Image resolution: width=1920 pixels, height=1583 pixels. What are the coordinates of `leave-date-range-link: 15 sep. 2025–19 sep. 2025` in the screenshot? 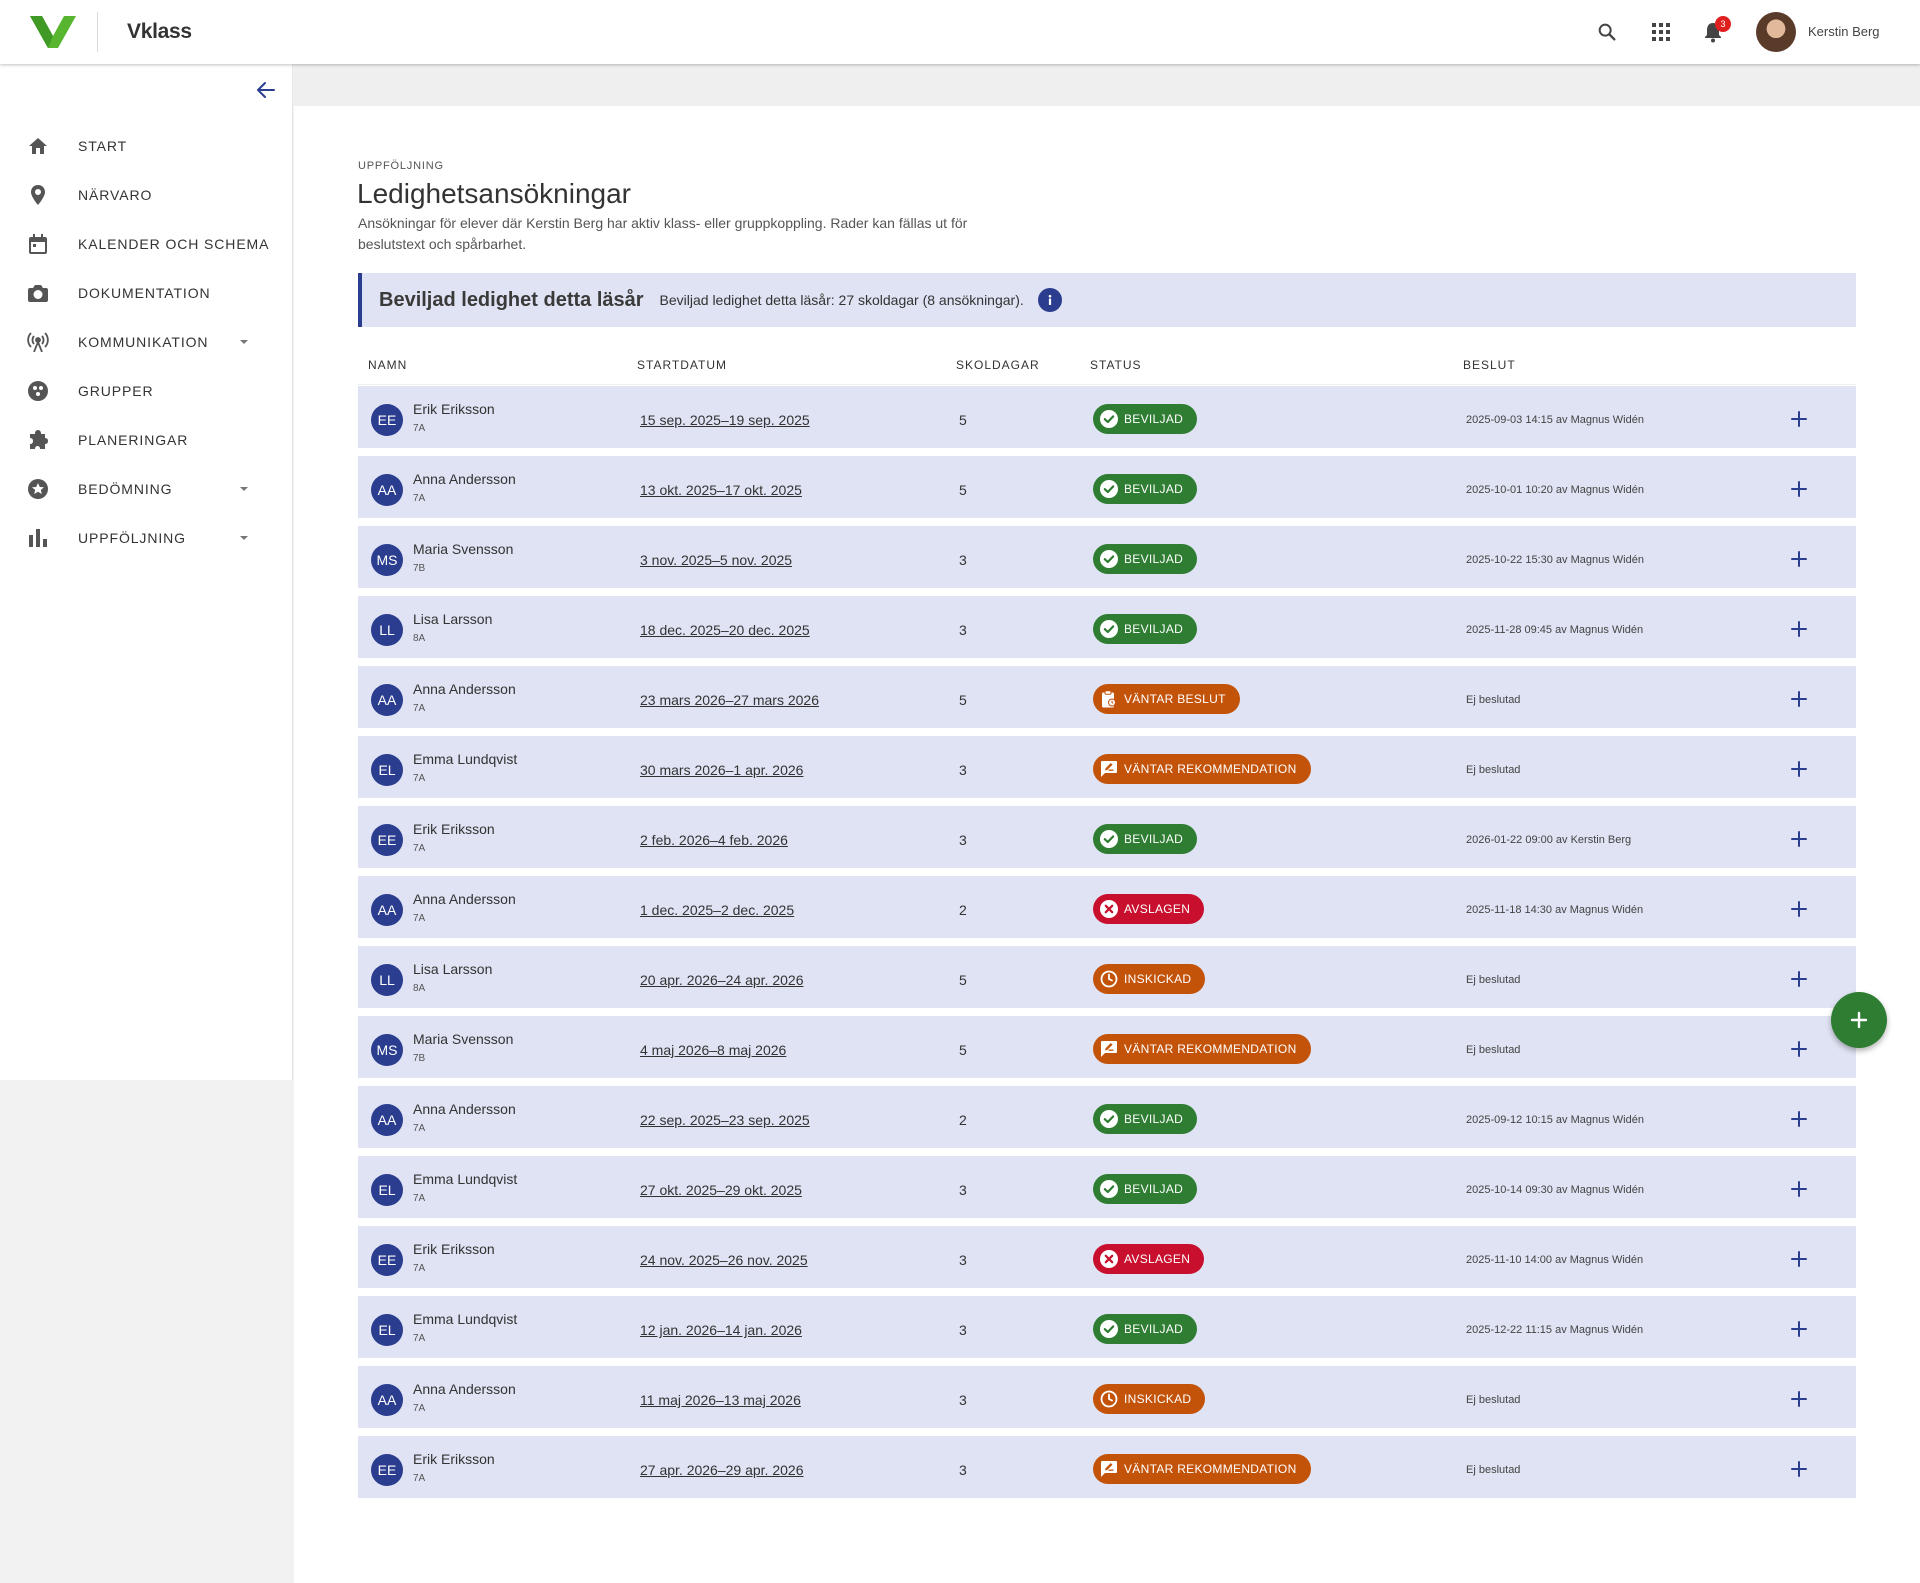 It's located at (725, 420).